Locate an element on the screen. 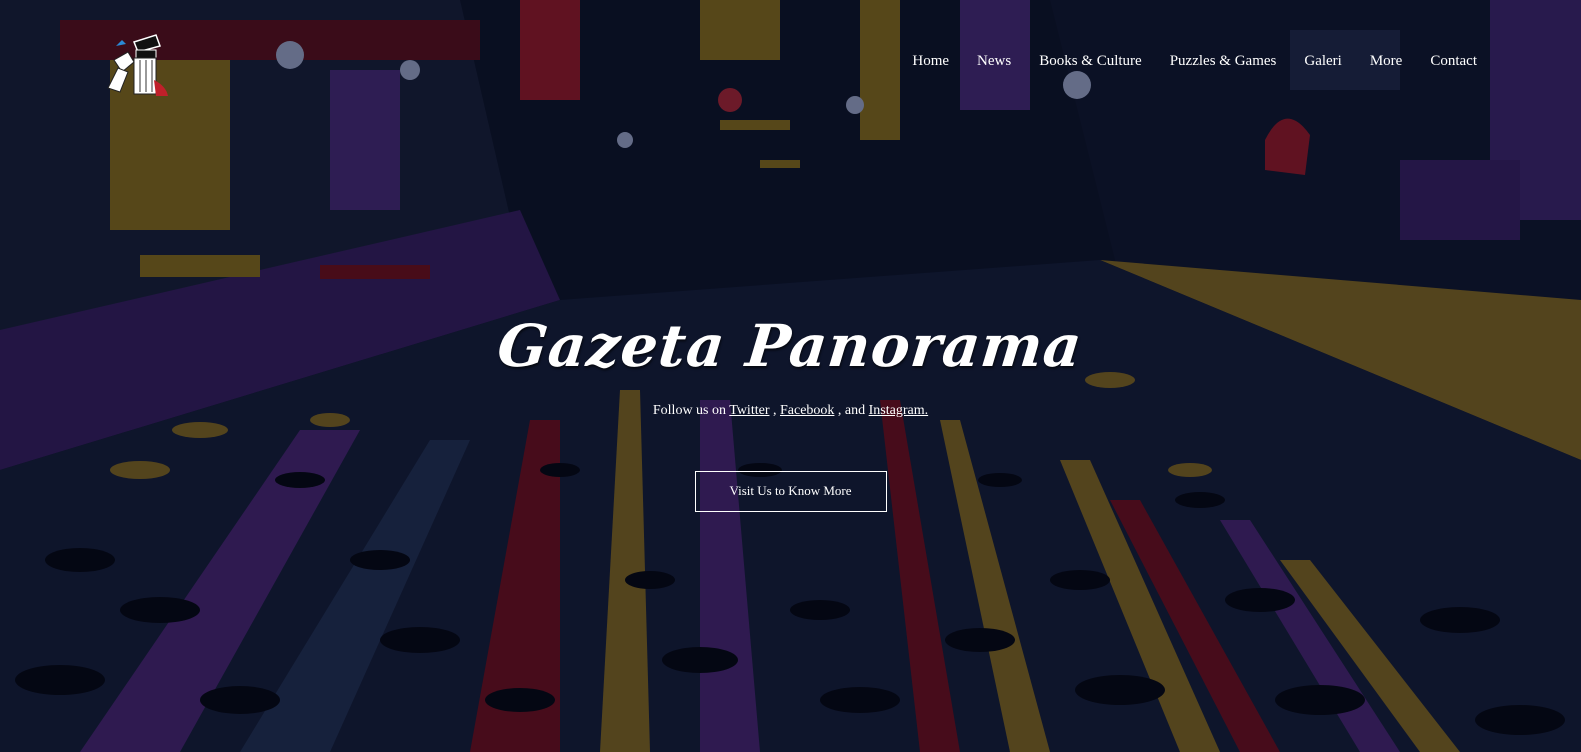 The image size is (1581, 752). nav-item-more: More is located at coordinates (1386, 61).